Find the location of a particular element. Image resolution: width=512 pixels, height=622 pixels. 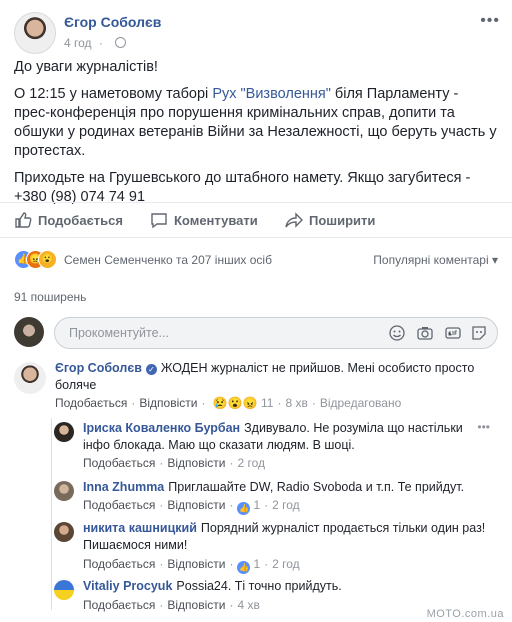

comment-button: Коментувати is located at coordinates (204, 220).